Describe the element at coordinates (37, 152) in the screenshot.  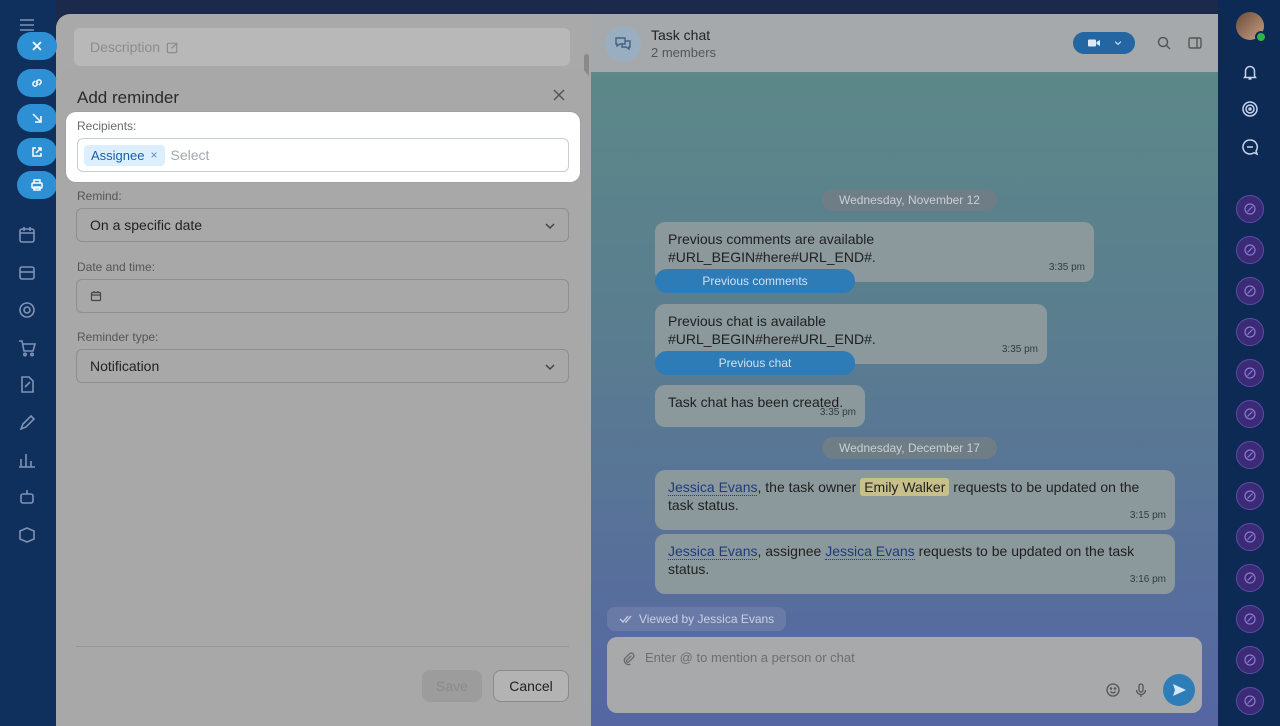
I see `open-new-window-button` at that location.